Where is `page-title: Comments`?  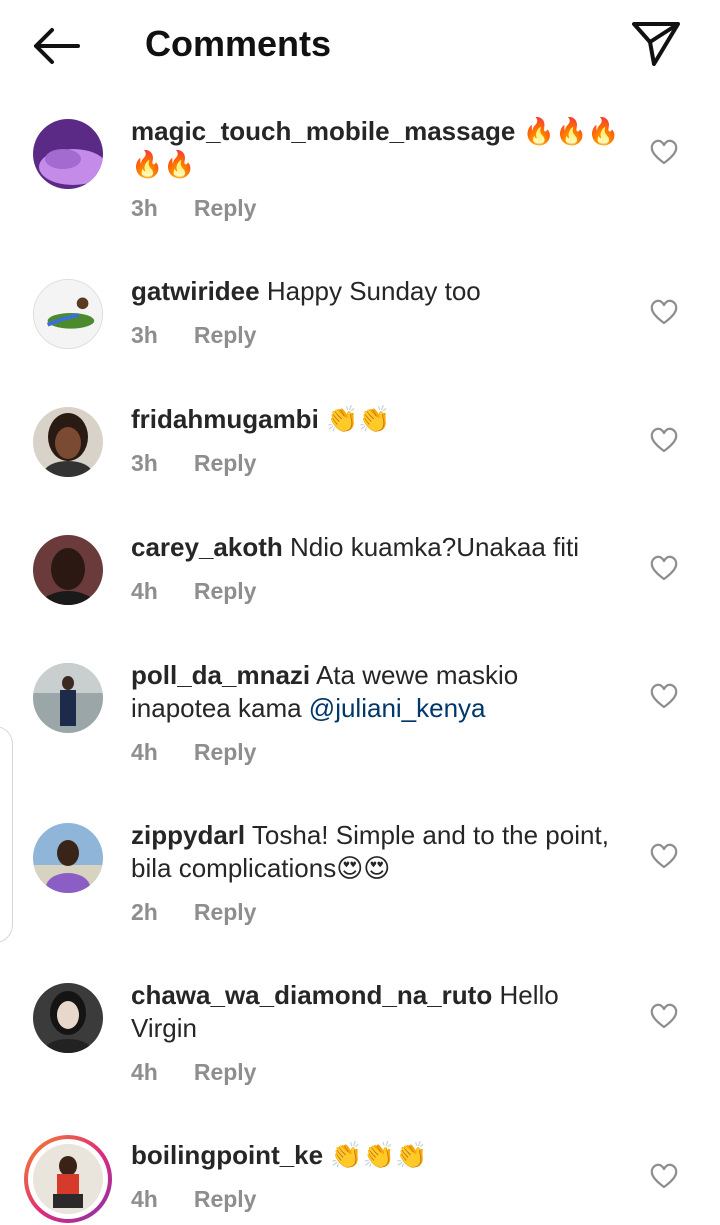 page-title: Comments is located at coordinates (238, 43).